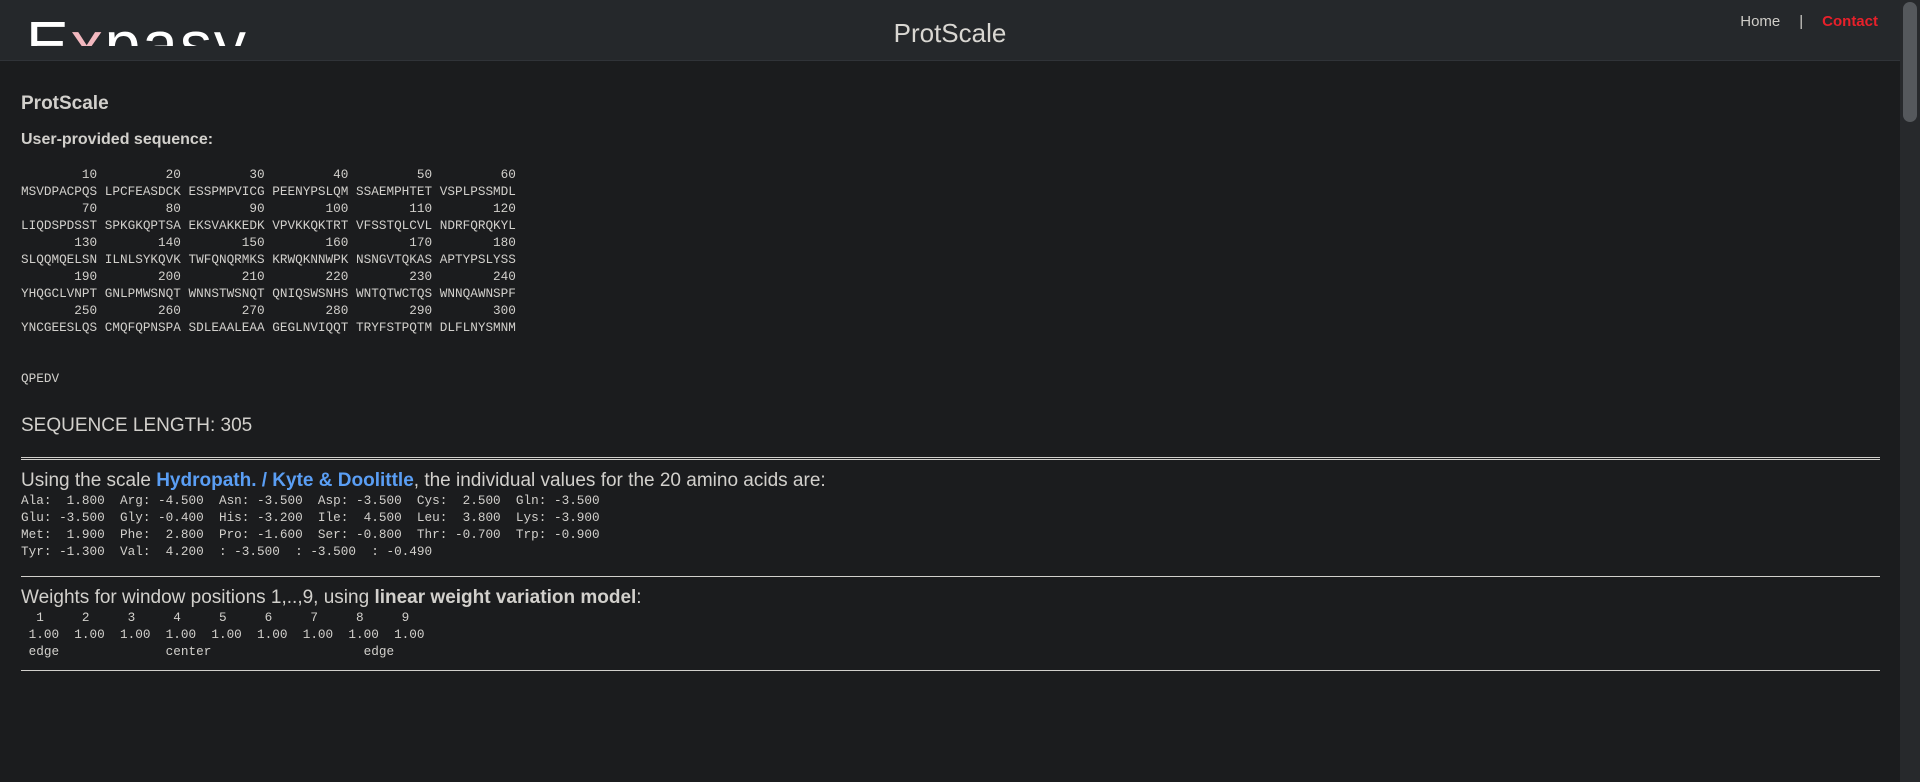  I want to click on top-header: Expasy ProtScale Home | Contact, so click(950, 30).